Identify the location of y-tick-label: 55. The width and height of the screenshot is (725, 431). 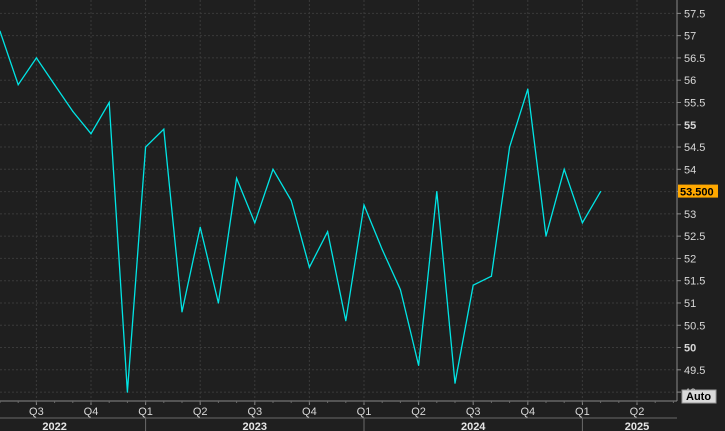
(690, 126).